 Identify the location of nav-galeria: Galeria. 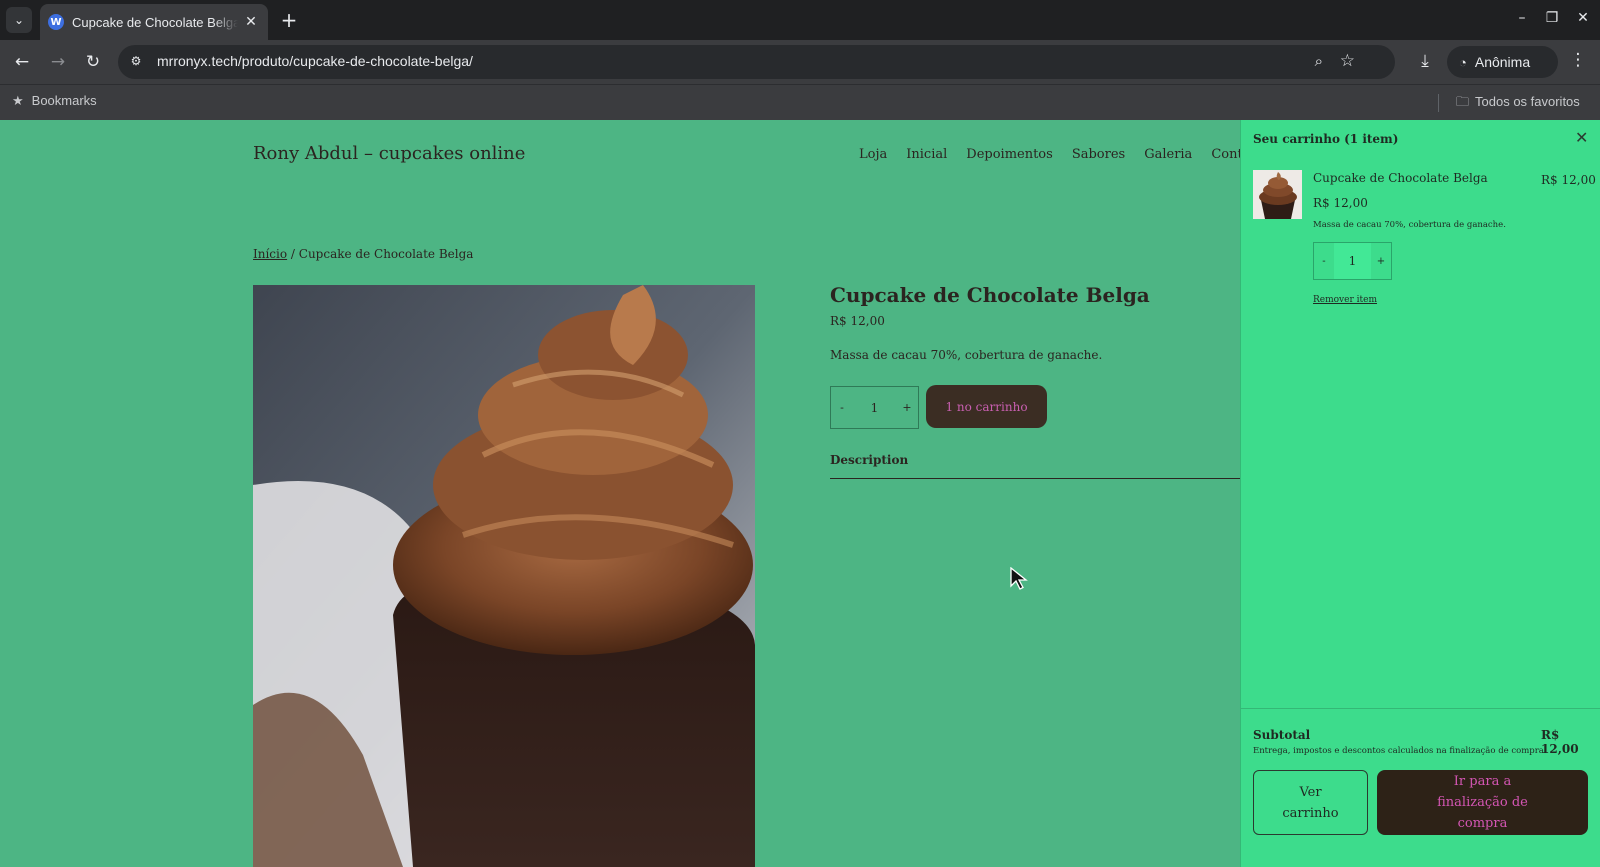
(1168, 154).